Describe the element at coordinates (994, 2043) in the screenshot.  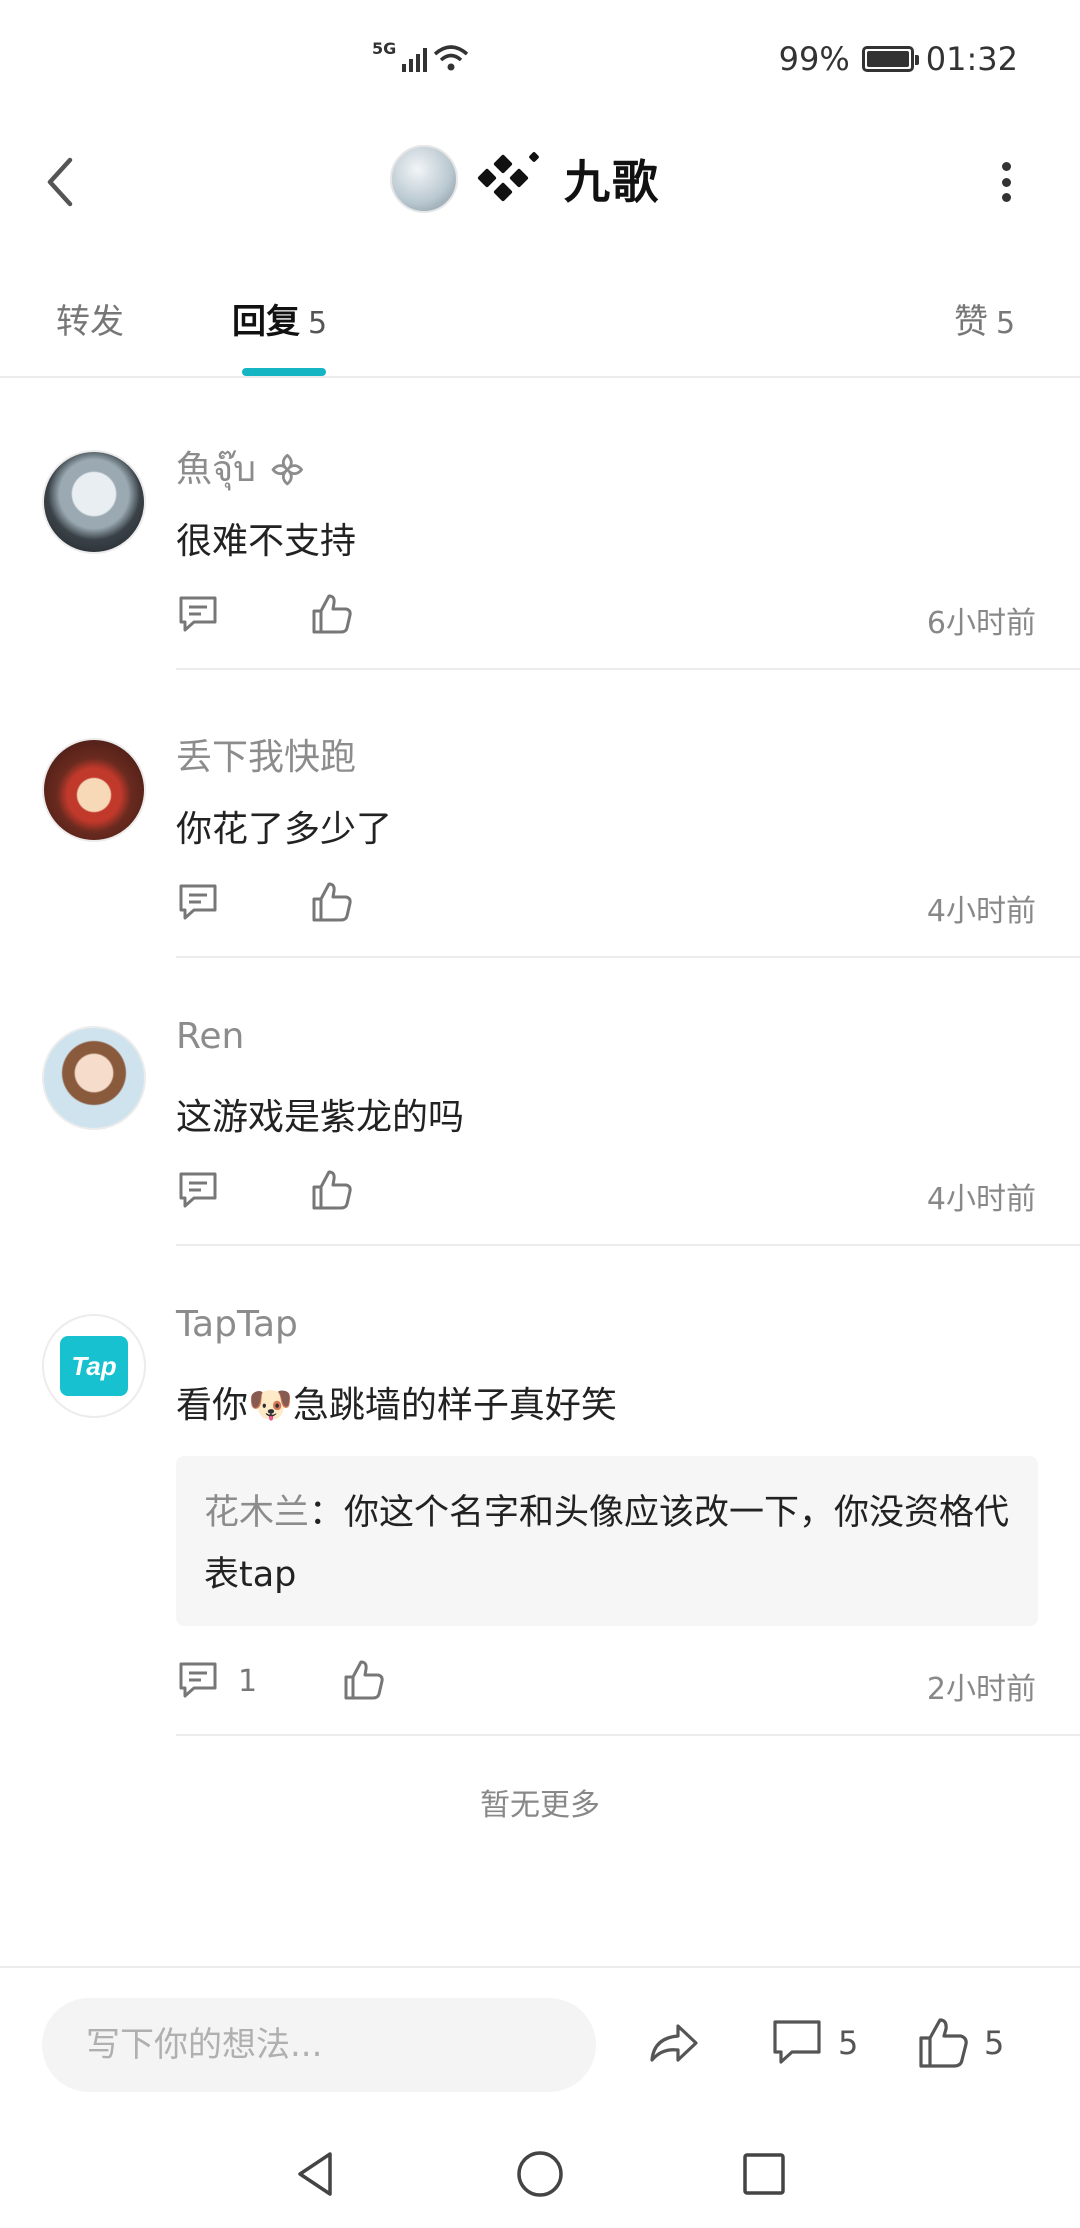
I see `like-count: 5` at that location.